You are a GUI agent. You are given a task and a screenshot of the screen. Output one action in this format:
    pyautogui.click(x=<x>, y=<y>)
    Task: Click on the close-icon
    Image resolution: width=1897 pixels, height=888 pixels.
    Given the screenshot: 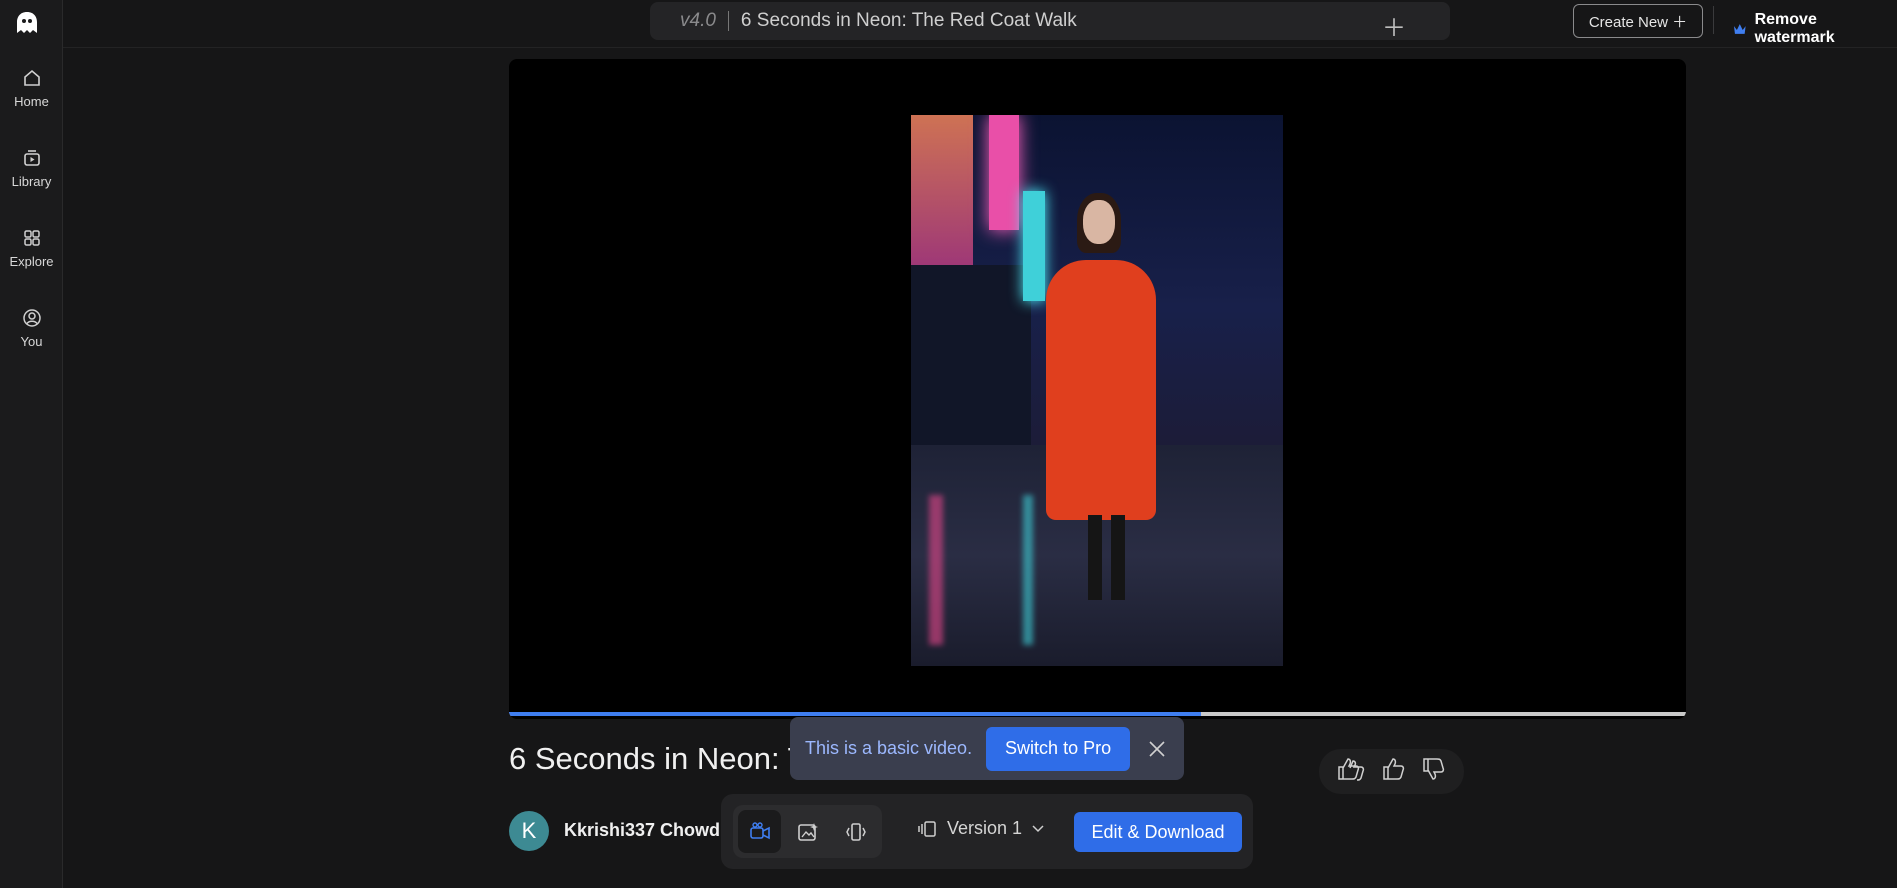 What is the action you would take?
    pyautogui.click(x=1157, y=749)
    